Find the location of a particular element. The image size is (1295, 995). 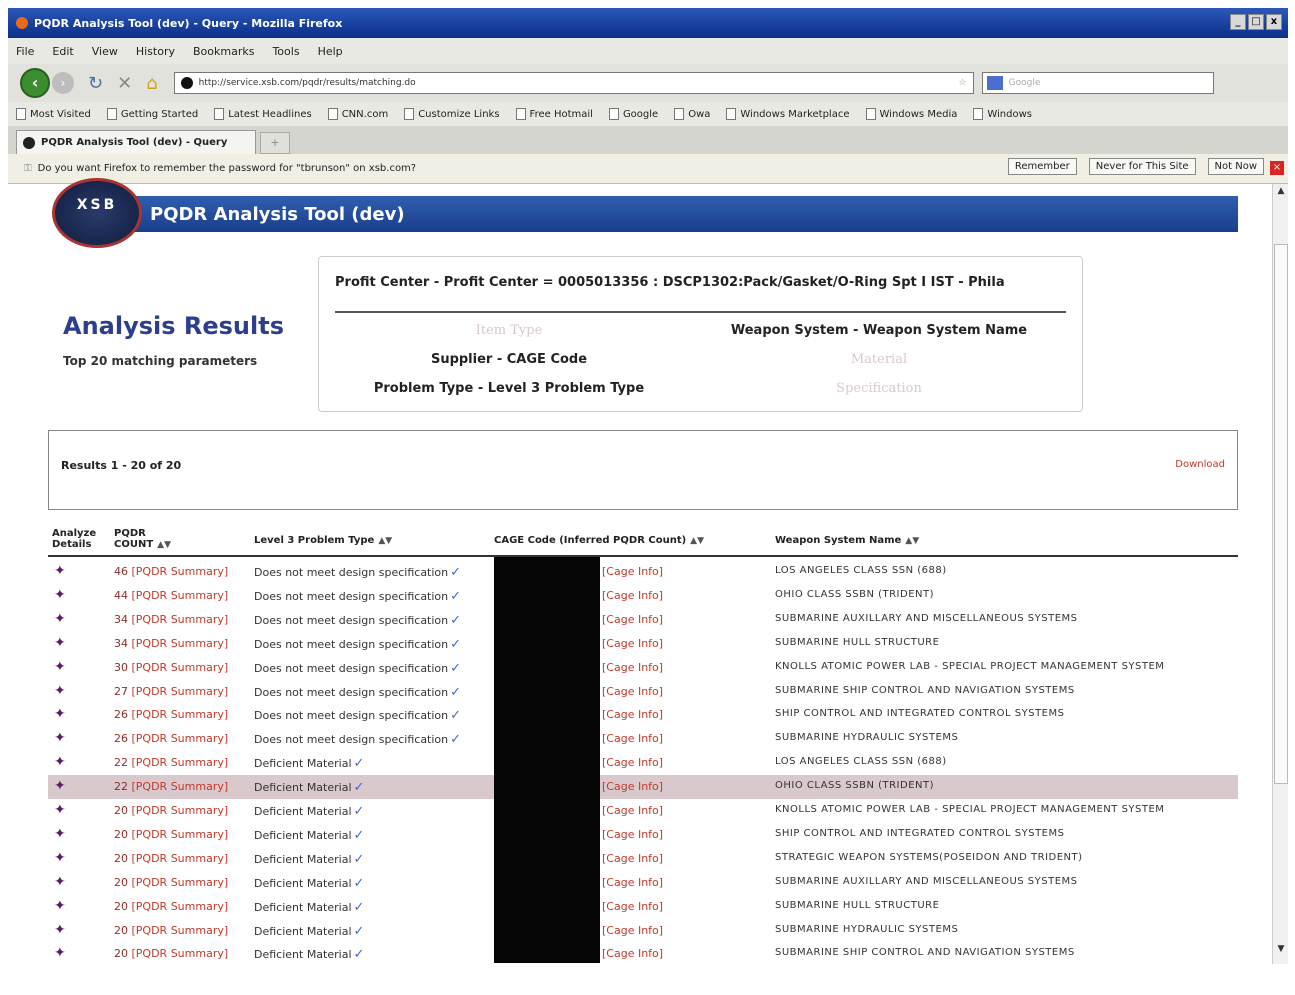

reload-icon: ↻ is located at coordinates (95, 83).